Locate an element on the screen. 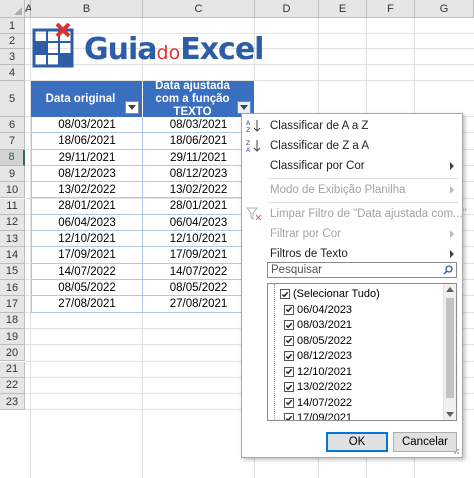 The width and height of the screenshot is (474, 478). row-header-10: 10 is located at coordinates (12, 190).